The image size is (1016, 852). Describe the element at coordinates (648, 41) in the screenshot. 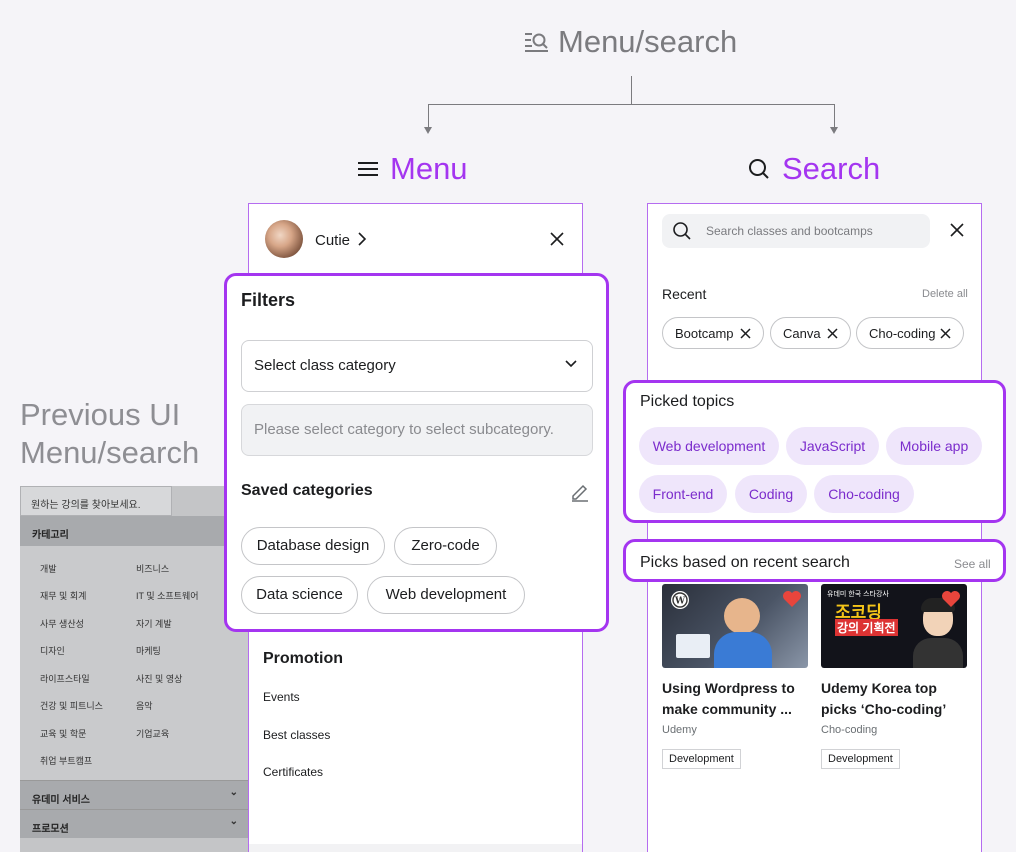

I see `diagram-title-text: Menu/search` at that location.